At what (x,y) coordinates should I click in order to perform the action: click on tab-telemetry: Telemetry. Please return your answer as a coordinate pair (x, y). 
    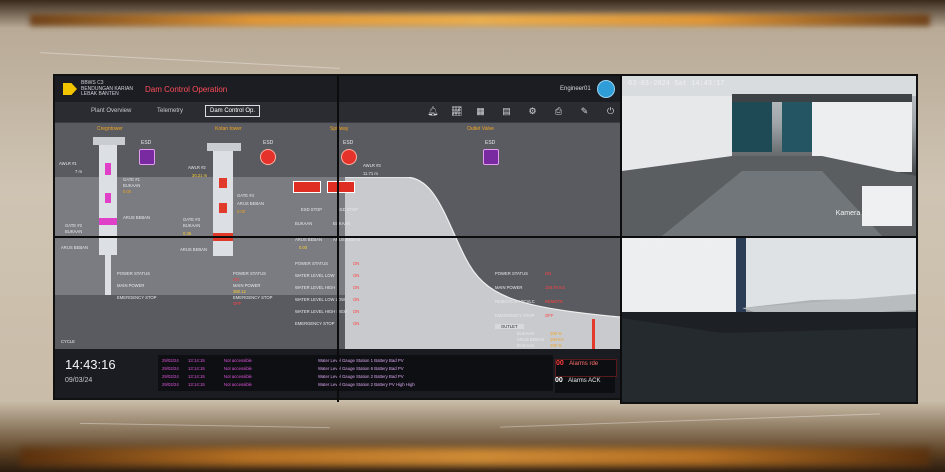
    Looking at the image, I should click on (170, 111).